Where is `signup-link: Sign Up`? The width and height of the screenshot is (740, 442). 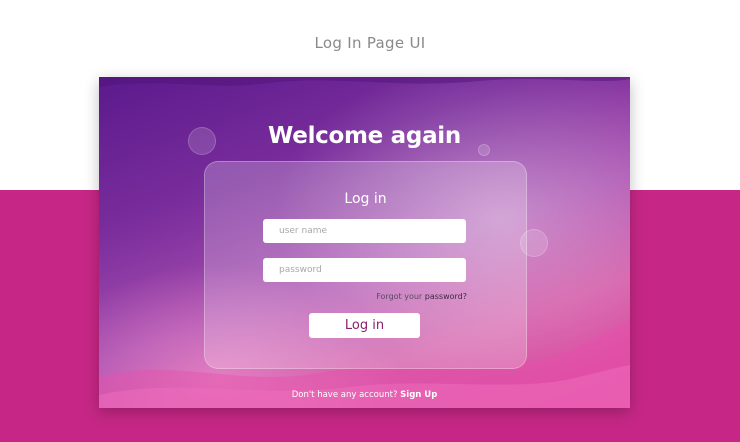
signup-link: Sign Up is located at coordinates (418, 395).